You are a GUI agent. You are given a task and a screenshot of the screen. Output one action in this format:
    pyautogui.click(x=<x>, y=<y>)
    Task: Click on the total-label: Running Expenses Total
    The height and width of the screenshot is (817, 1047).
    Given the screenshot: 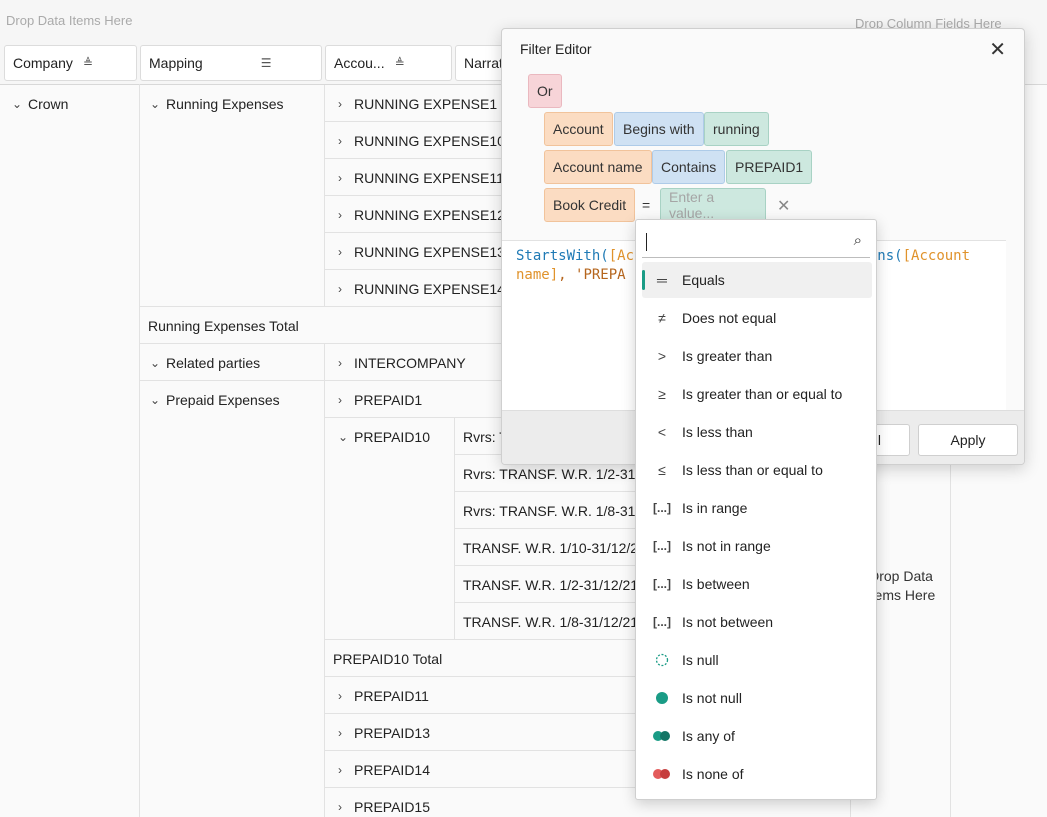 What is the action you would take?
    pyautogui.click(x=223, y=325)
    